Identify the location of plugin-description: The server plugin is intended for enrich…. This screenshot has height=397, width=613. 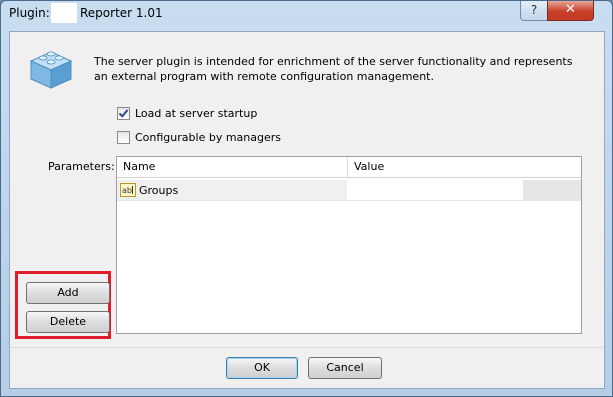
(333, 69).